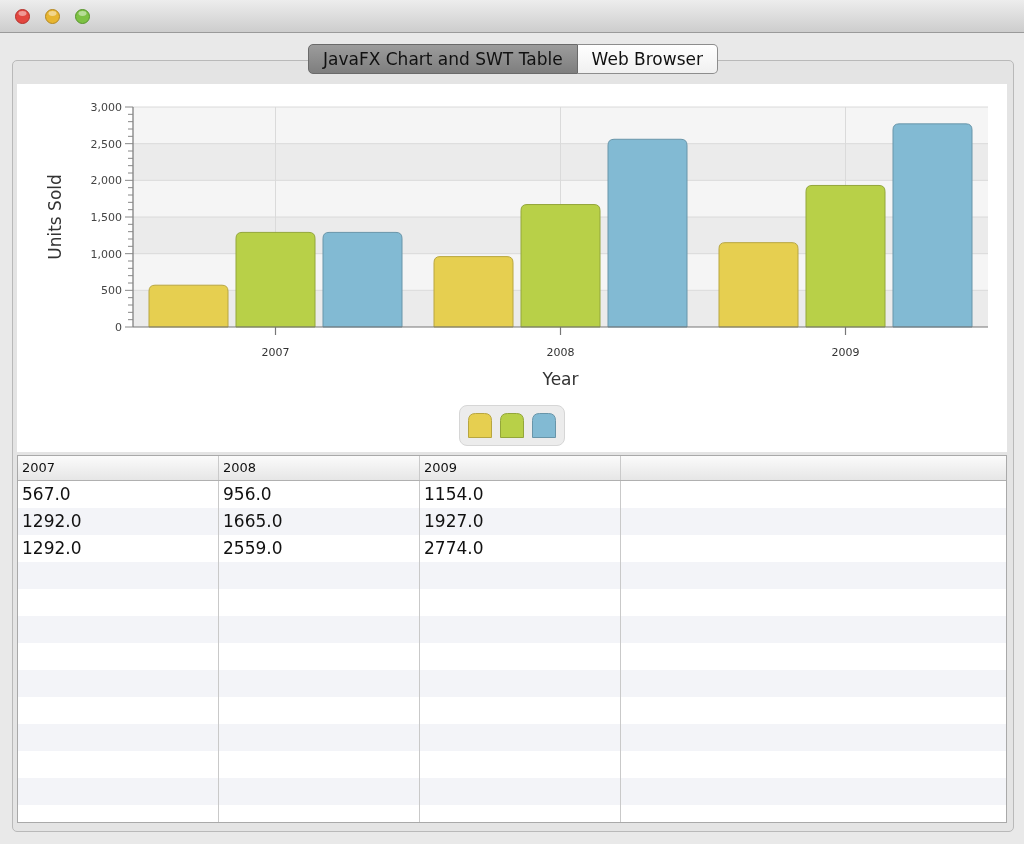  I want to click on y-tick-label: 1,000, so click(106, 254).